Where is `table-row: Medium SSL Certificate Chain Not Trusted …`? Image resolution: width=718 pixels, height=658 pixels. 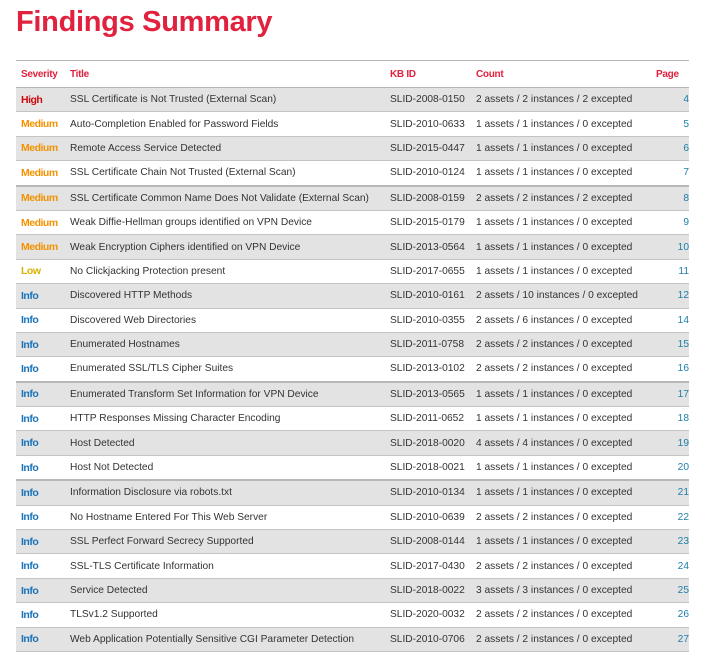
table-row: Medium SSL Certificate Chain Not Trusted … is located at coordinates (352, 173).